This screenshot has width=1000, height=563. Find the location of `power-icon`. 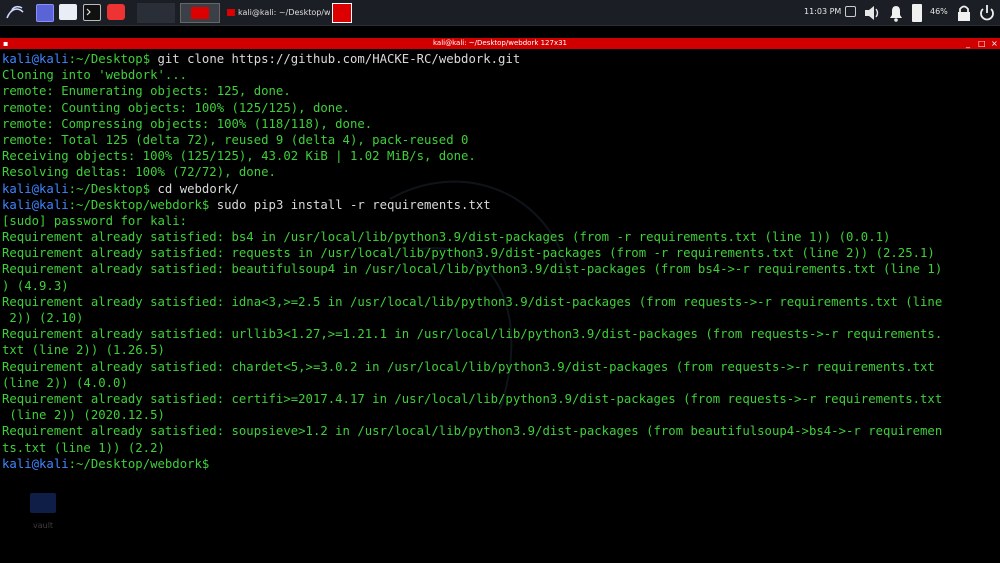

power-icon is located at coordinates (987, 13).